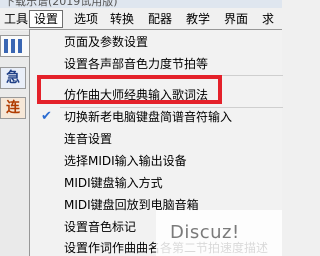  What do you see at coordinates (88, 139) in the screenshot?
I see `menu-item-label: 连音设置` at bounding box center [88, 139].